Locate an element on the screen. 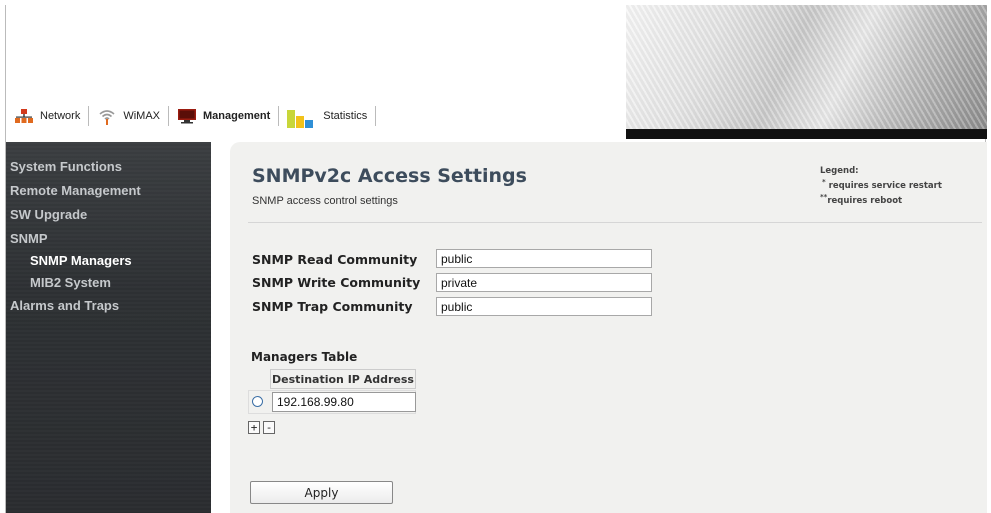  legend-reboot: **requires reboot is located at coordinates (881, 199).